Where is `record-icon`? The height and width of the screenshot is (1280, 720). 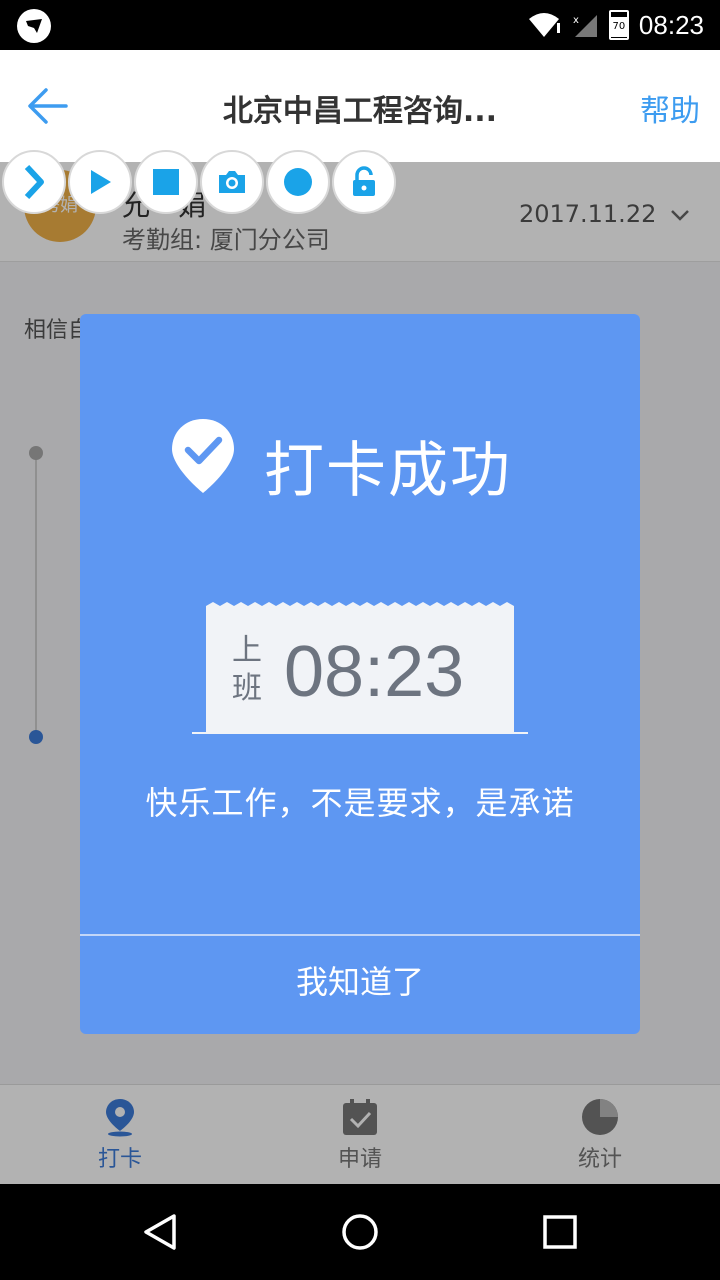
record-icon is located at coordinates (298, 182).